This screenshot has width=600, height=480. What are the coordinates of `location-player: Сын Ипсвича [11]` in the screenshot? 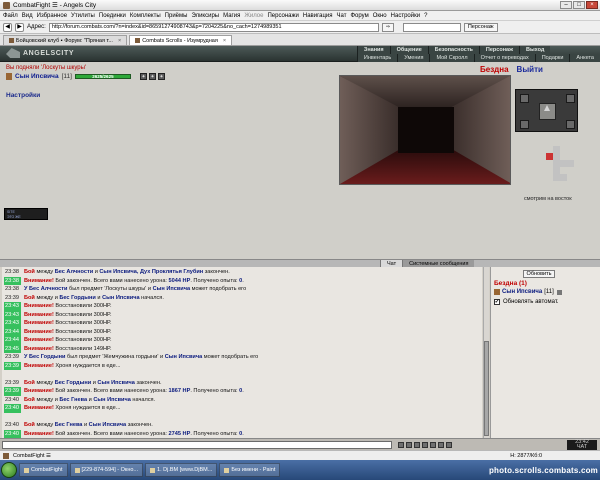 It's located at (528, 292).